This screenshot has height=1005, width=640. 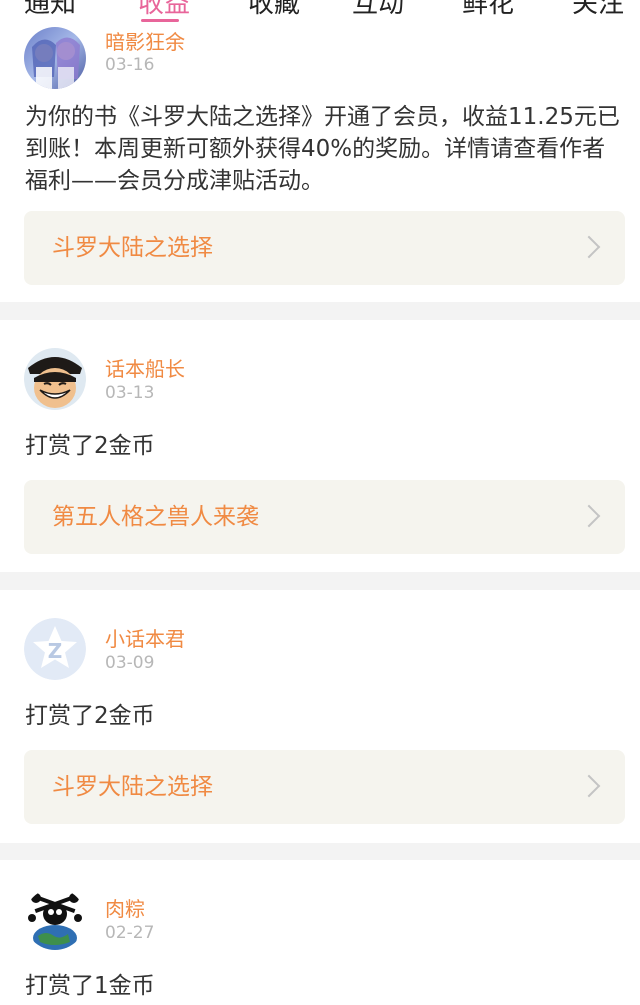 What do you see at coordinates (55, 58) in the screenshot?
I see `anime-girls-avatar-icon` at bounding box center [55, 58].